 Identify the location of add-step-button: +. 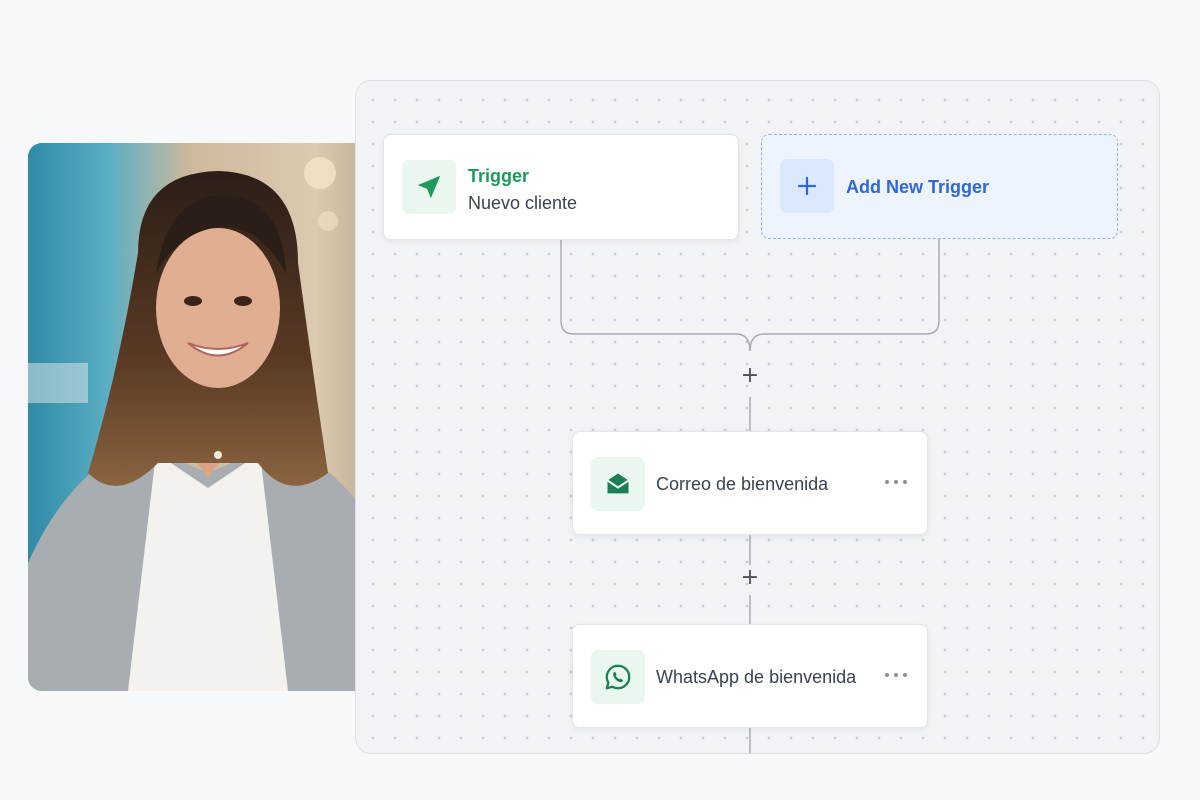
(750, 376).